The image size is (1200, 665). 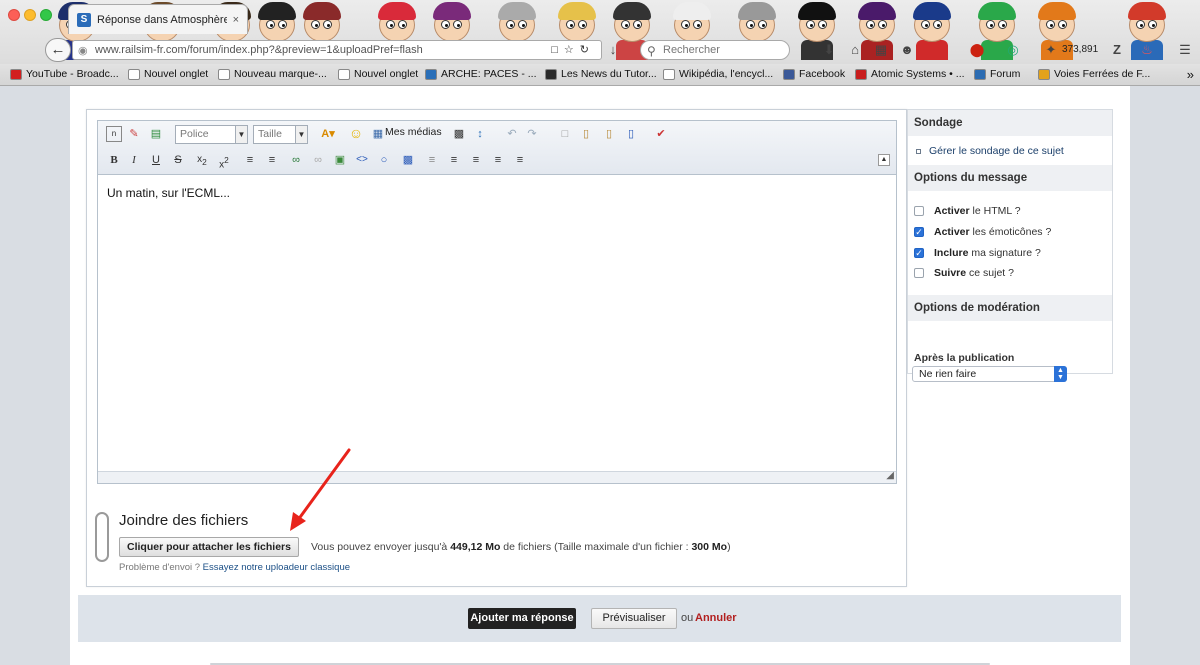 I want to click on message-option: ✓ Inclure ma signature ?, so click(x=977, y=253).